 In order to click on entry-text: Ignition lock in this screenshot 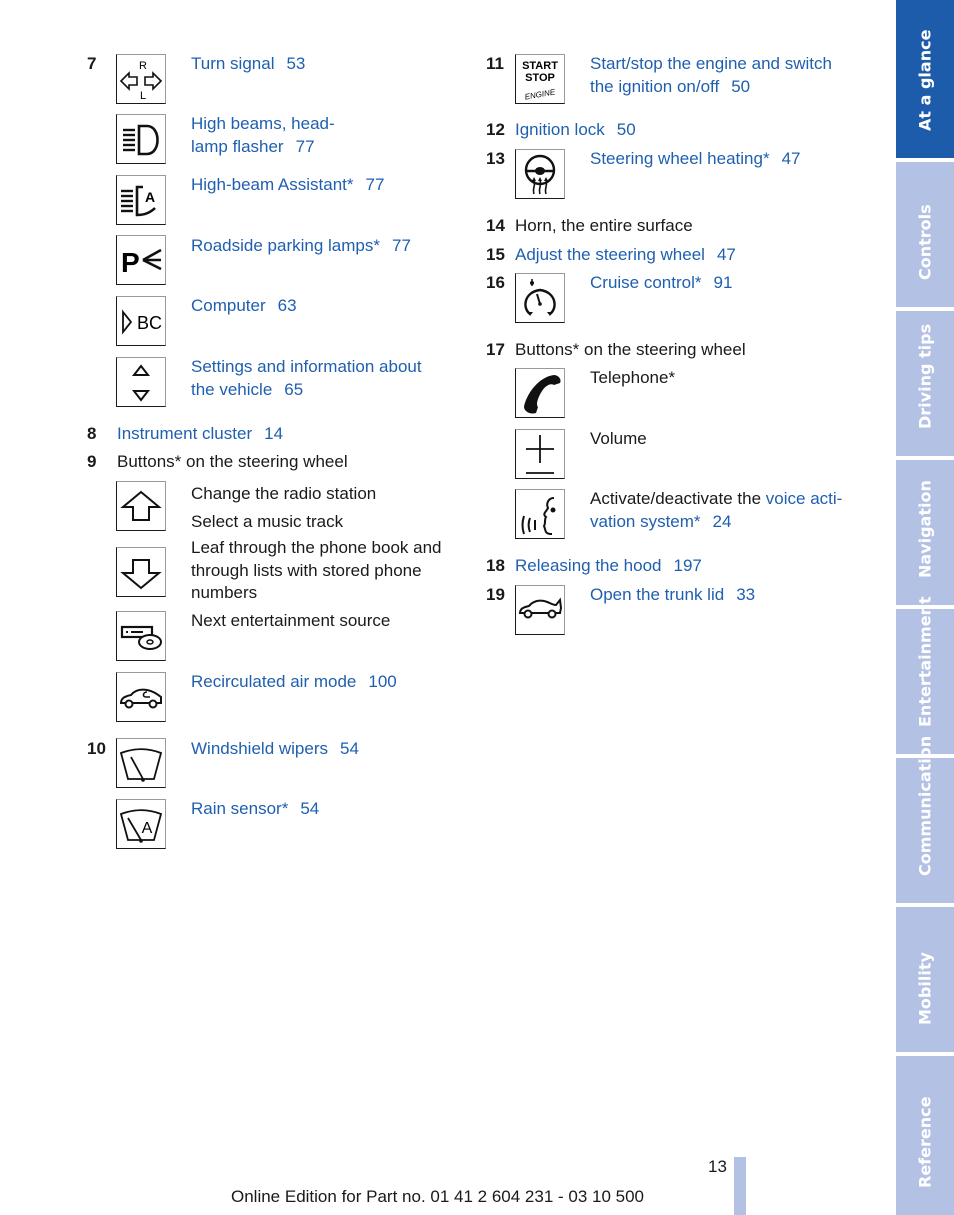, I will do `click(560, 129)`.